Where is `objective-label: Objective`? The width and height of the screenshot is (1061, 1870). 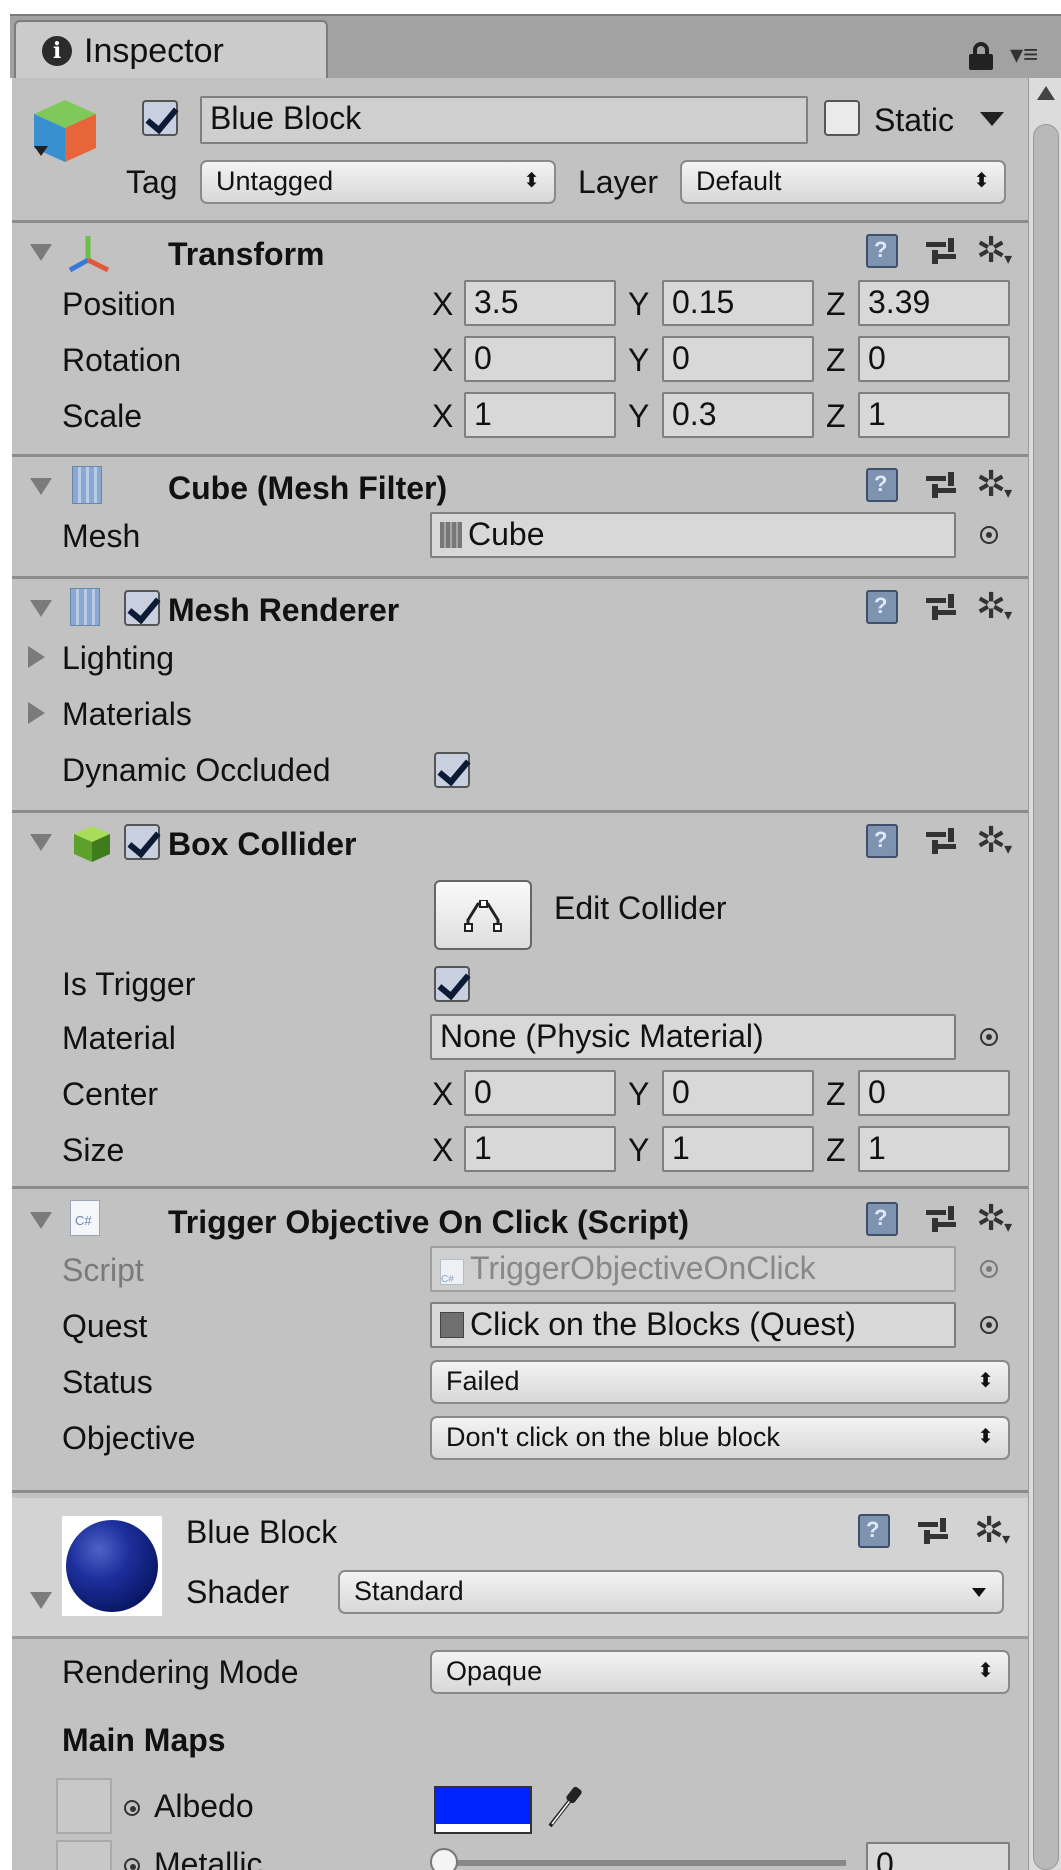
objective-label: Objective is located at coordinates (129, 1438).